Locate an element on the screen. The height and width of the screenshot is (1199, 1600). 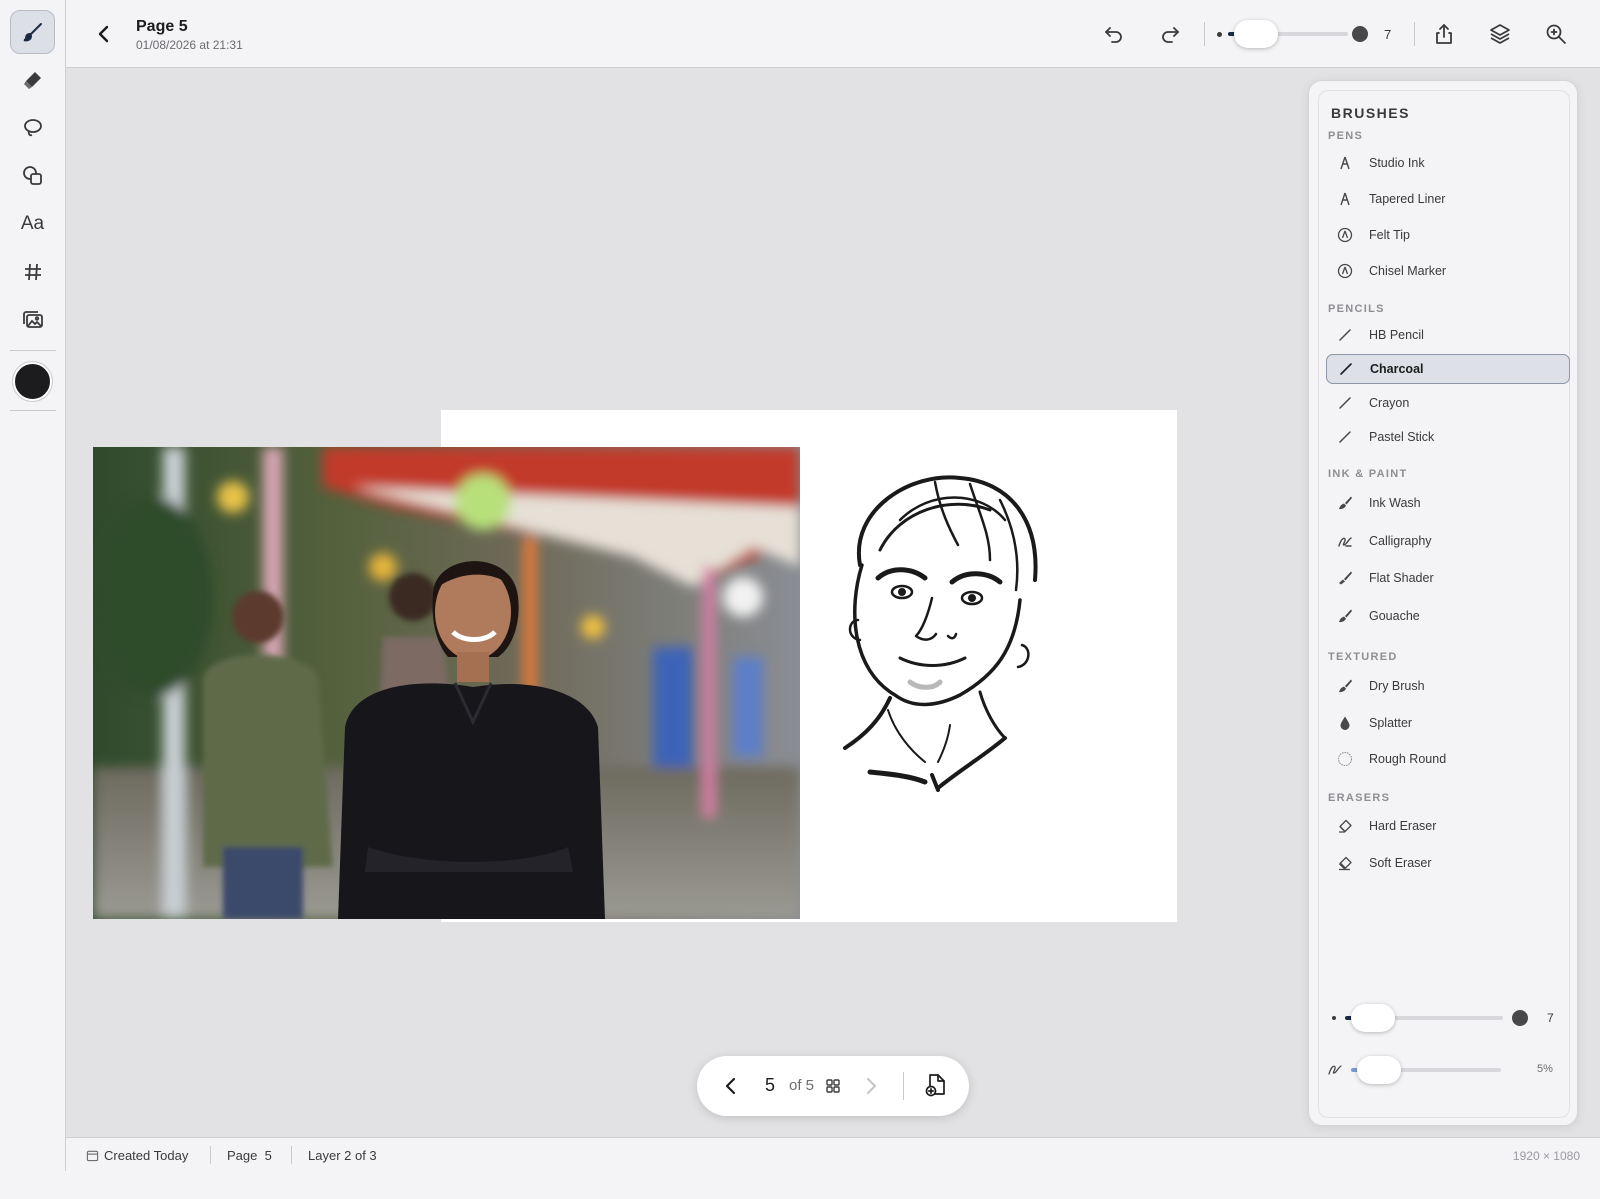
brush-item-label: Ink Wash is located at coordinates (1395, 503).